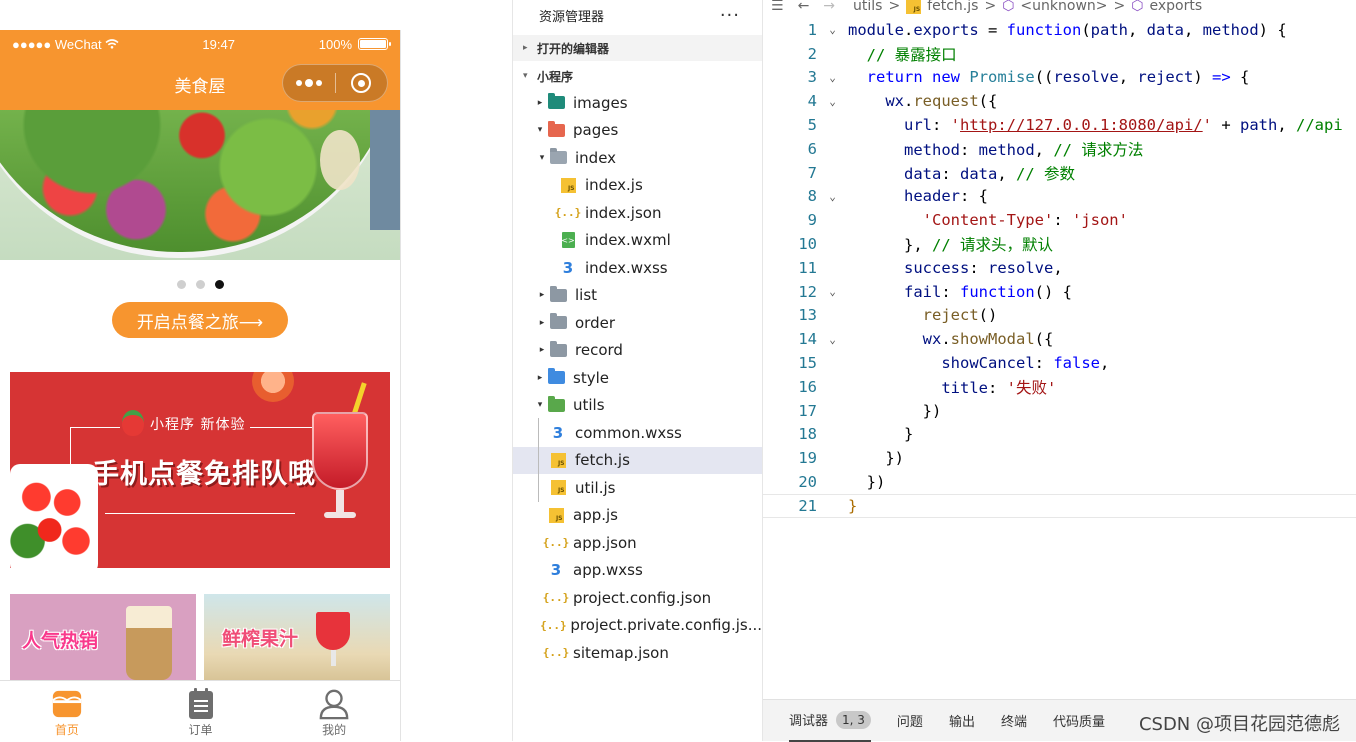 This screenshot has width=1356, height=742. What do you see at coordinates (67, 711) in the screenshot?
I see `tab-home: 首页` at bounding box center [67, 711].